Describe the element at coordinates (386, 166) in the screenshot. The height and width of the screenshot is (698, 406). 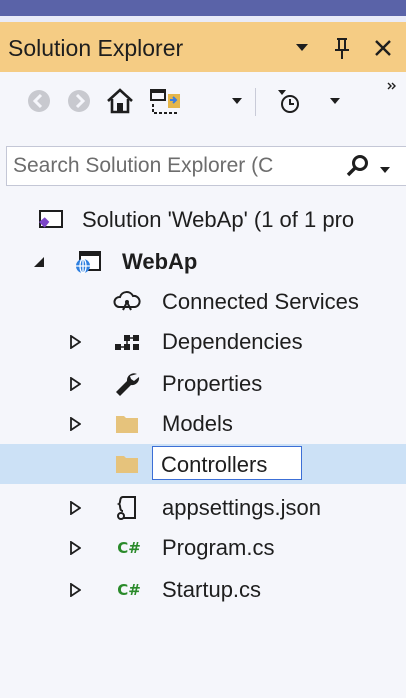
I see `search-options-dropdown-icon` at that location.